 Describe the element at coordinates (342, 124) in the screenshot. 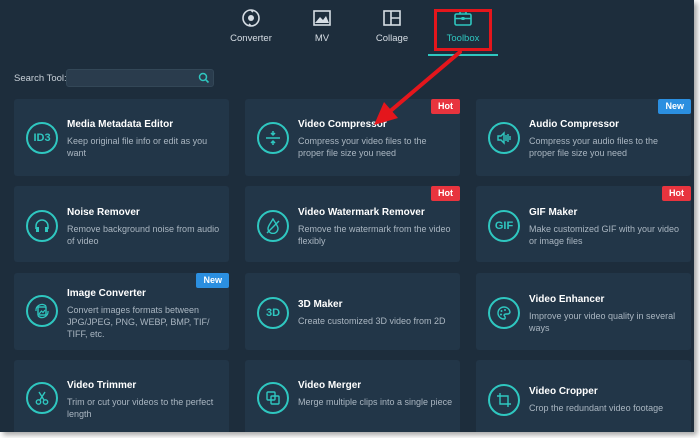

I see `tool-title: Video Compressor` at that location.